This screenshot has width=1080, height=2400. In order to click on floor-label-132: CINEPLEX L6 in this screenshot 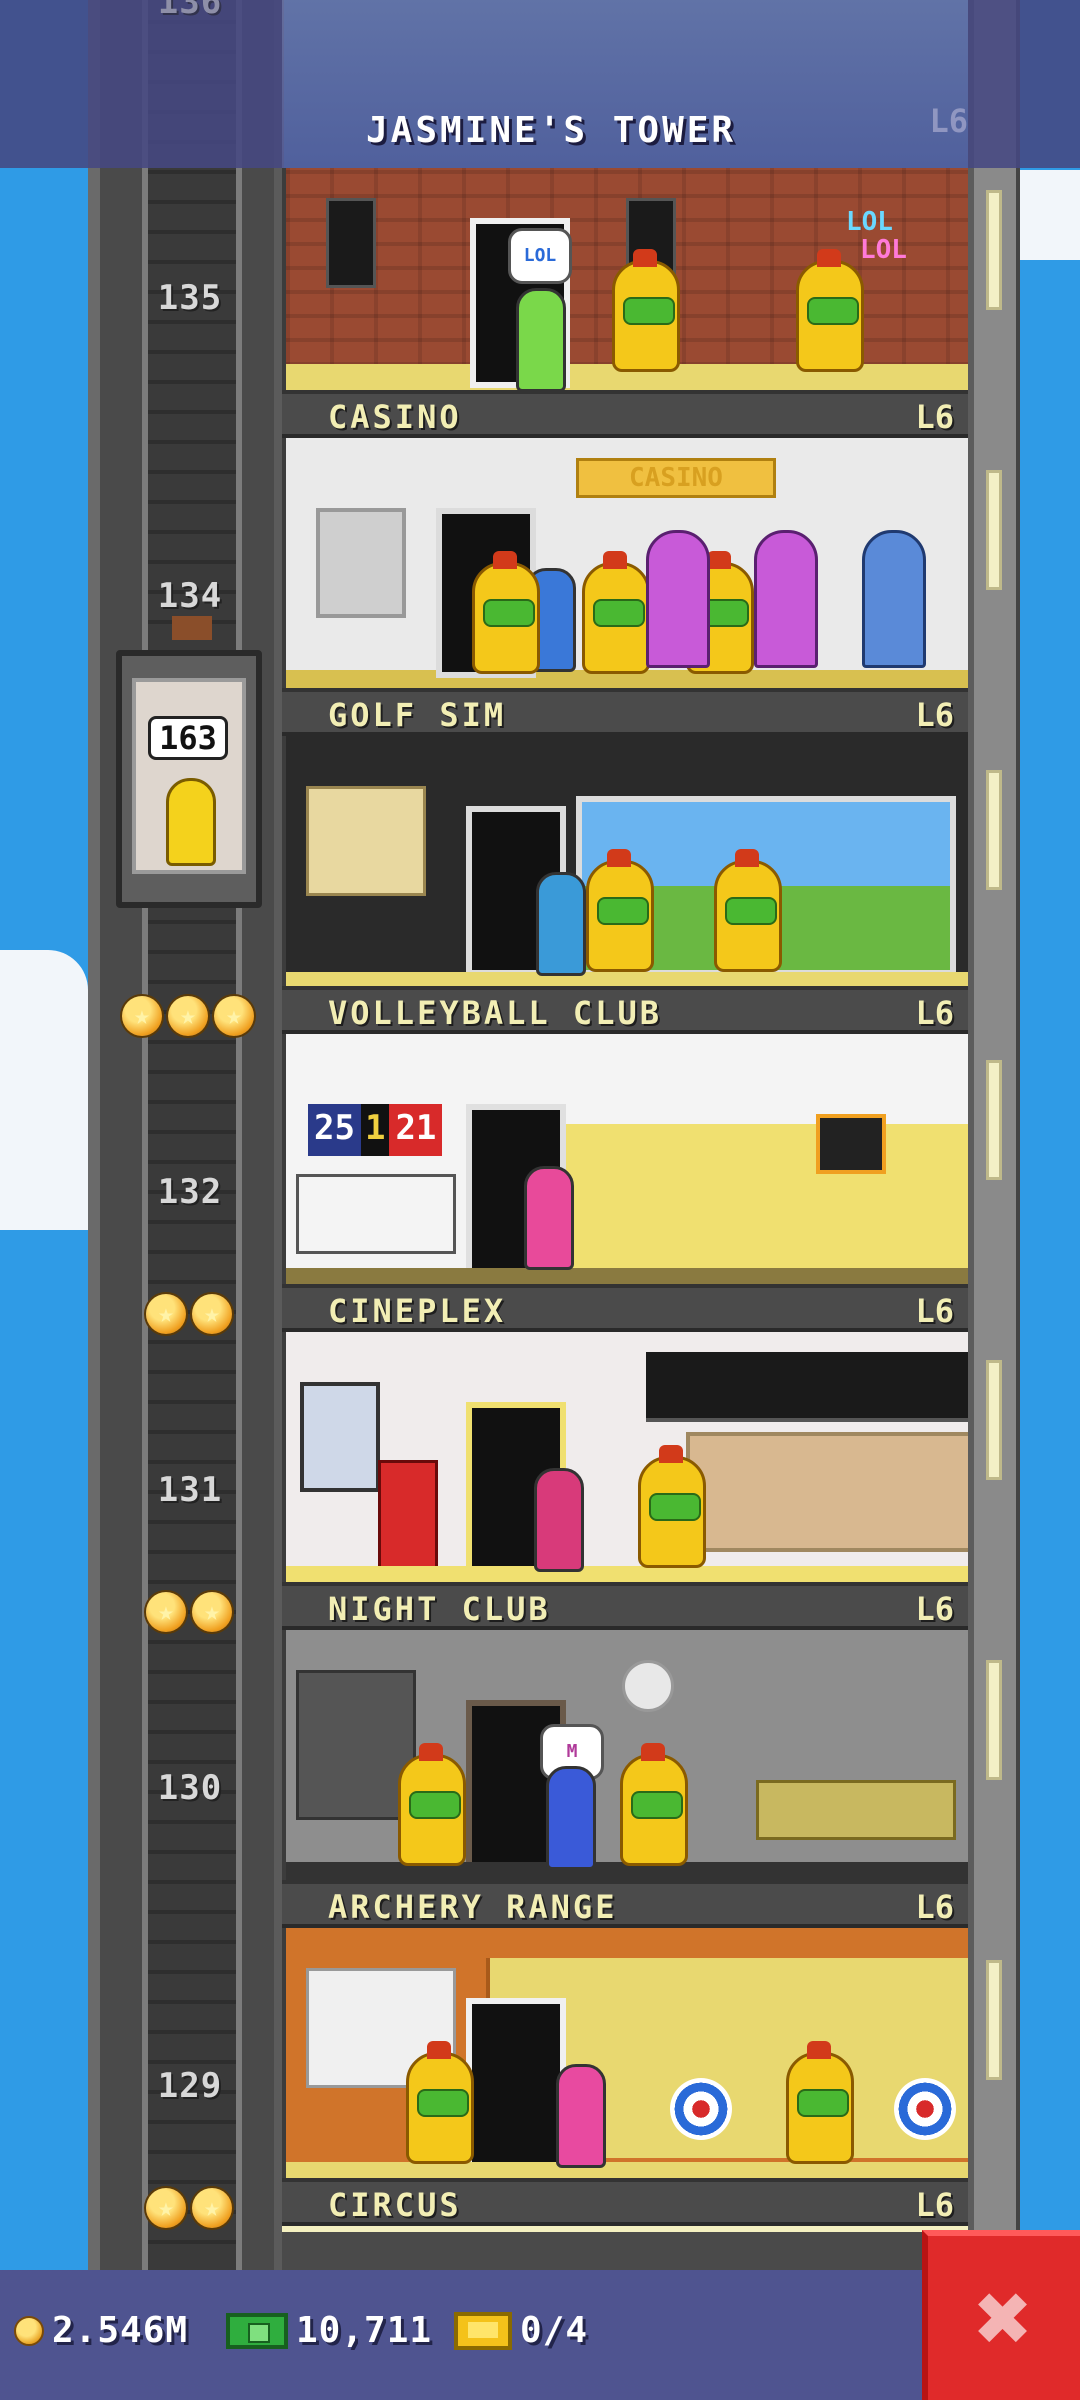, I will do `click(625, 1308)`.